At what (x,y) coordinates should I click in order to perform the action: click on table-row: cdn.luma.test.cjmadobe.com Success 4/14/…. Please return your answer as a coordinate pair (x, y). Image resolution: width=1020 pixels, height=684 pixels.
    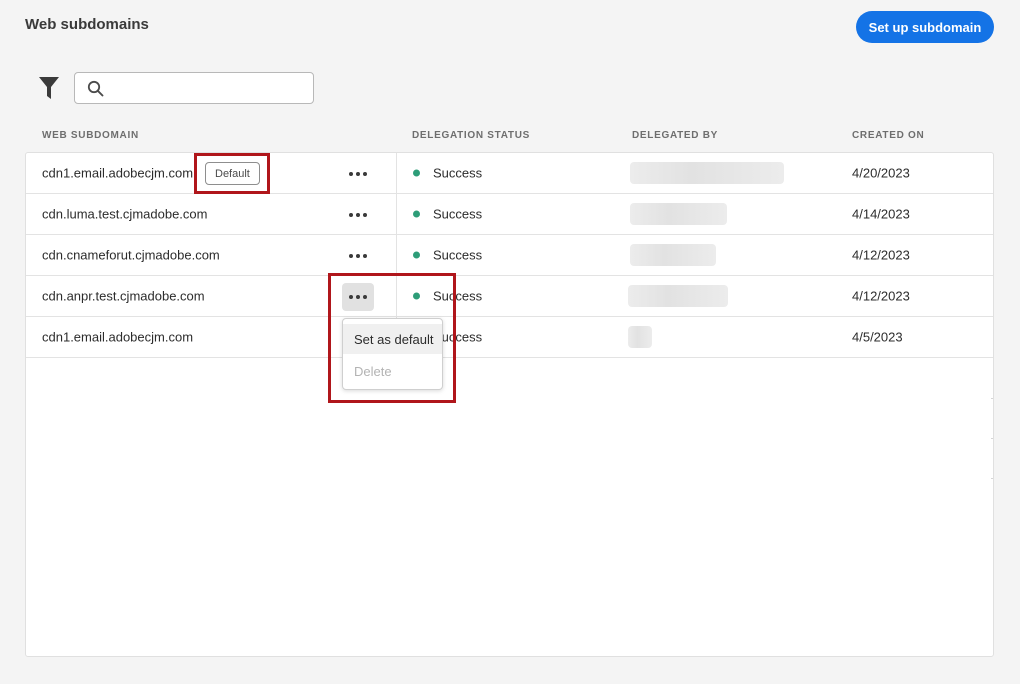
    Looking at the image, I should click on (509, 214).